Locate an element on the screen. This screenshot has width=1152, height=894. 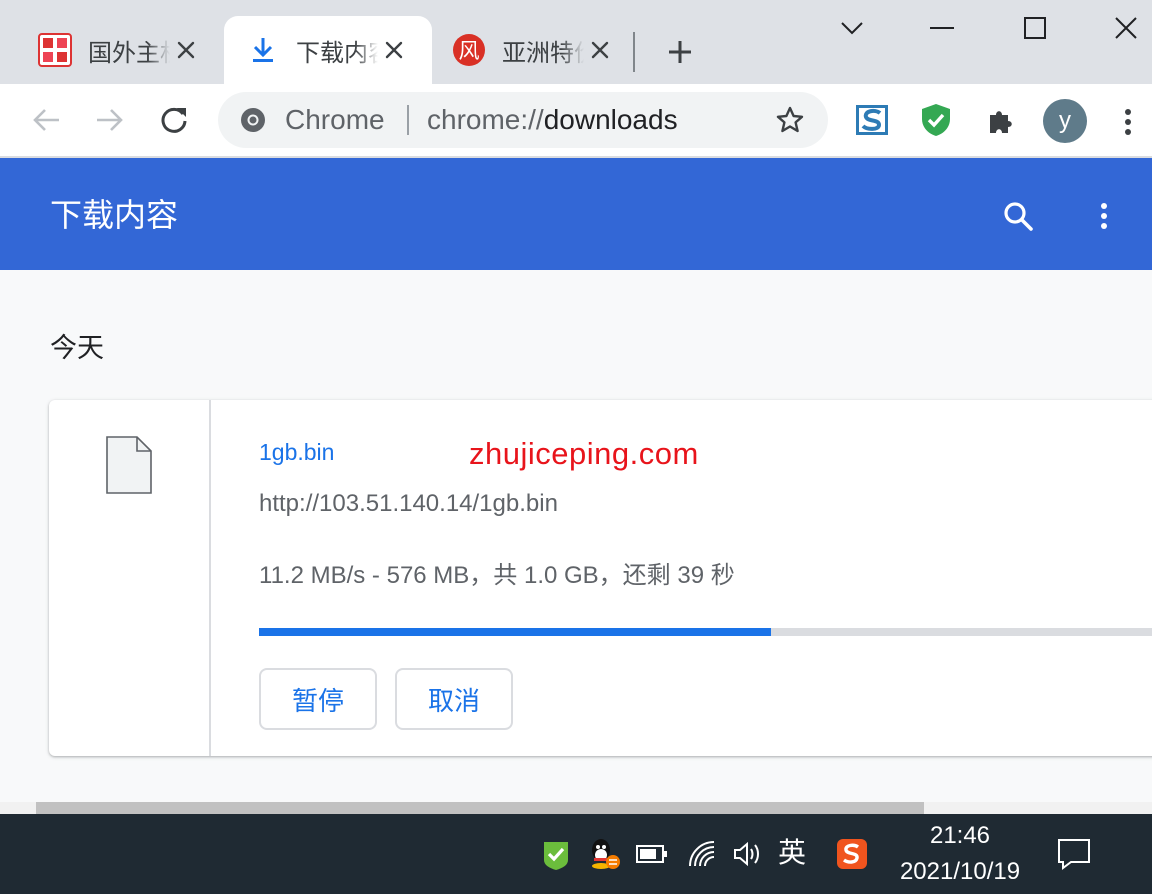
browser-toolbar: Chrome chrome://downloads y is located at coordinates (576, 121).